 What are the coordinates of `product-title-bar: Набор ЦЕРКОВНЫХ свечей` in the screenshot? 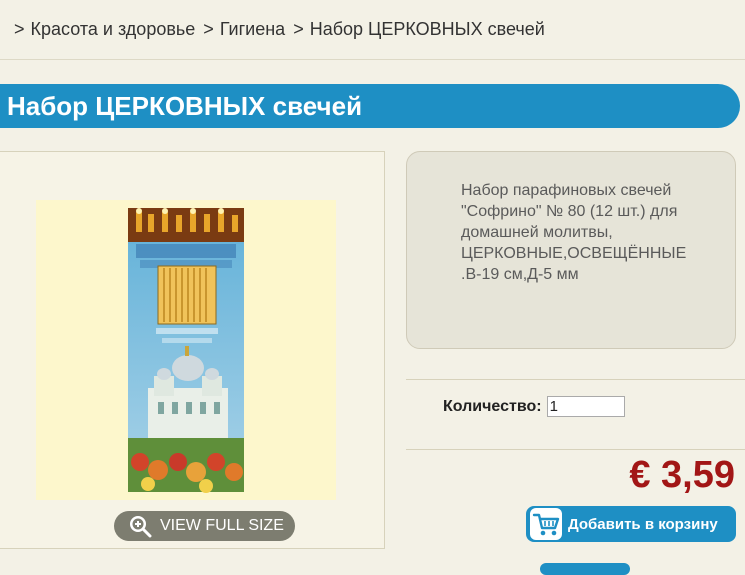 It's located at (370, 106).